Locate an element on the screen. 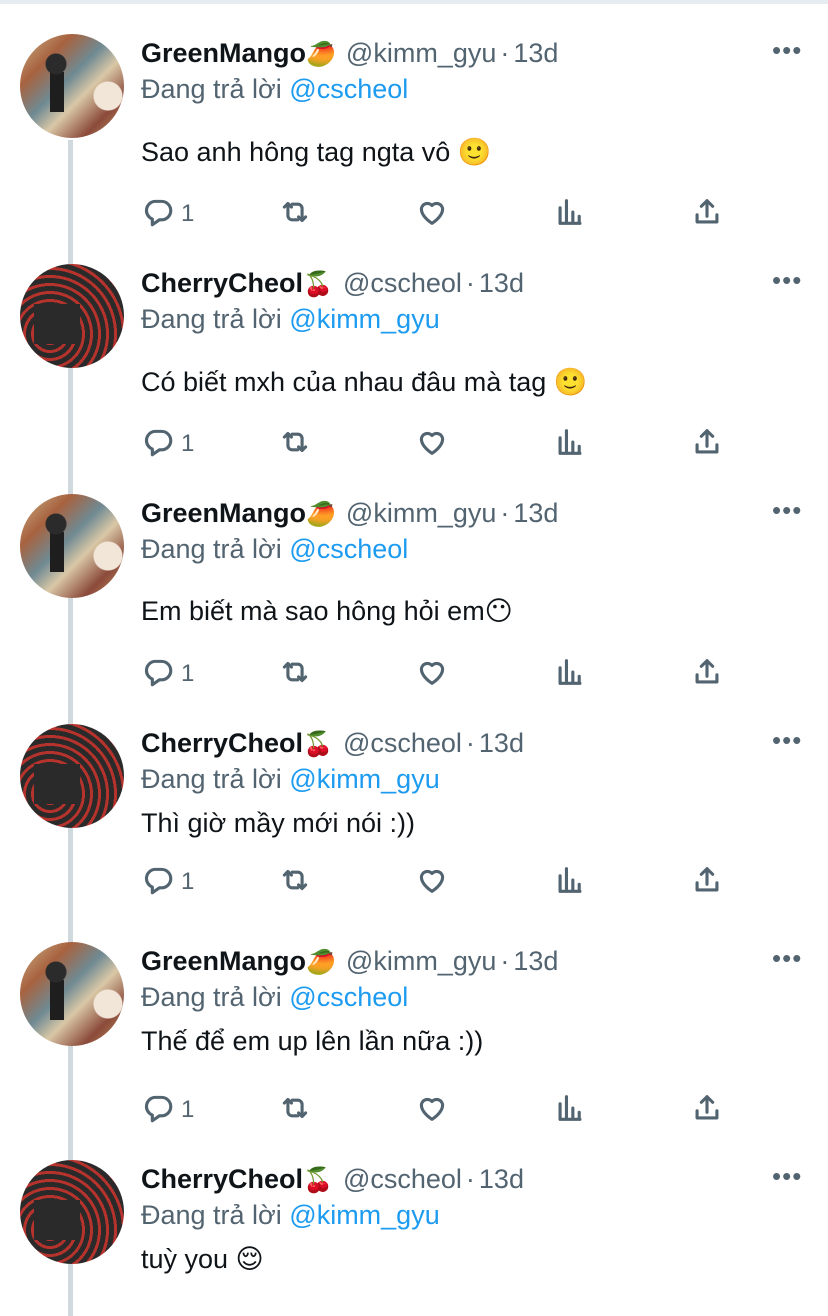 This screenshot has width=828, height=1316. name-emoji: 🍒 is located at coordinates (318, 284).